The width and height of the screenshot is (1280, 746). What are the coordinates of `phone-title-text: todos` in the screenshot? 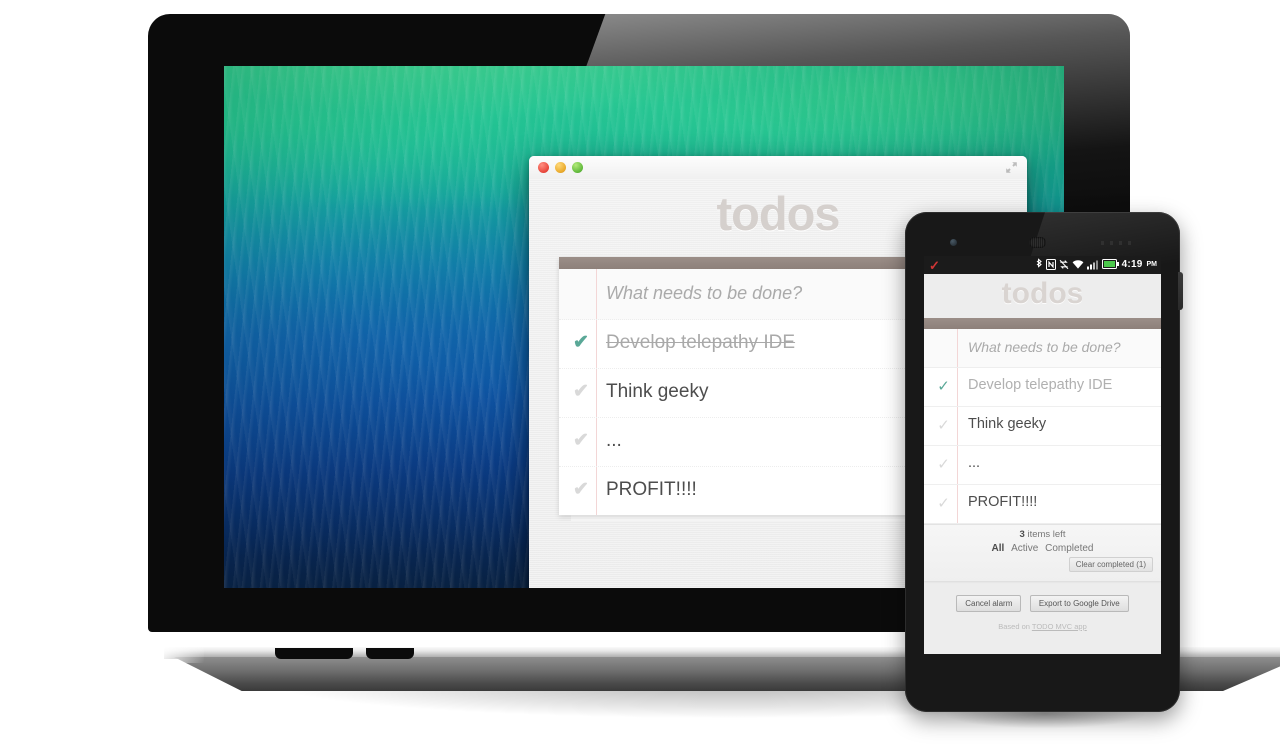 It's located at (1042, 293).